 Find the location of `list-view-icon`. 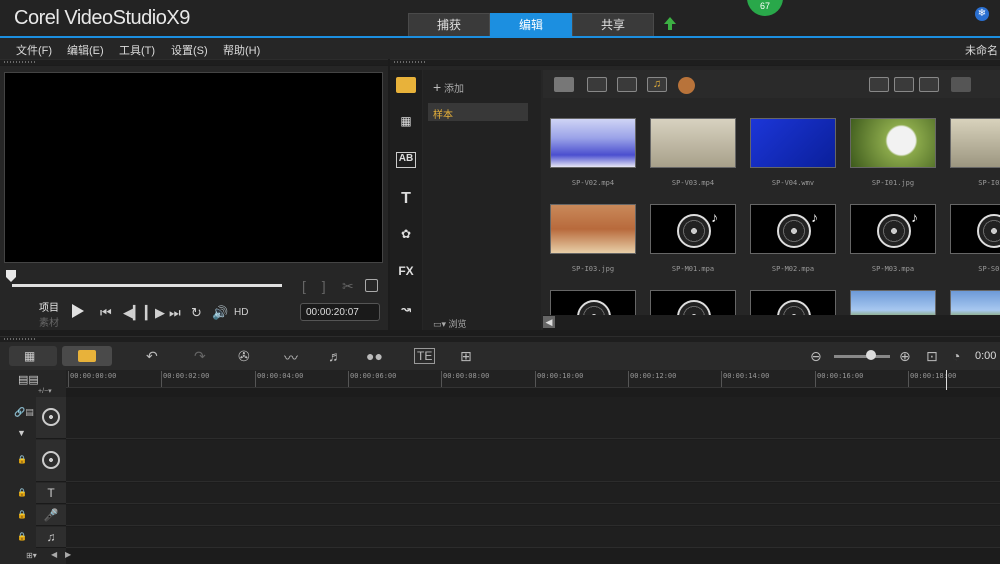

list-view-icon is located at coordinates (879, 84).